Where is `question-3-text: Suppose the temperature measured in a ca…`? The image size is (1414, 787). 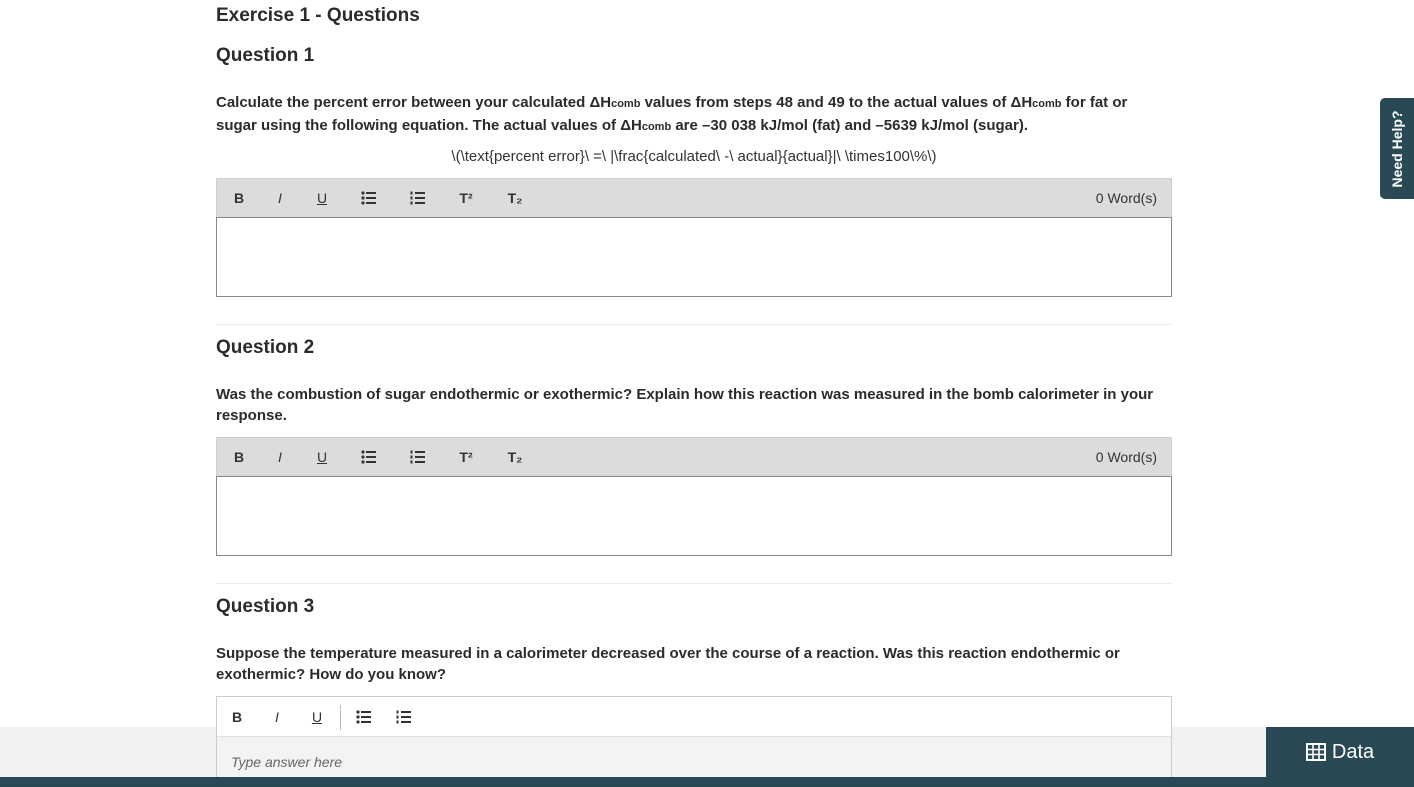
question-3-text: Suppose the temperature measured in a ca… is located at coordinates (668, 664).